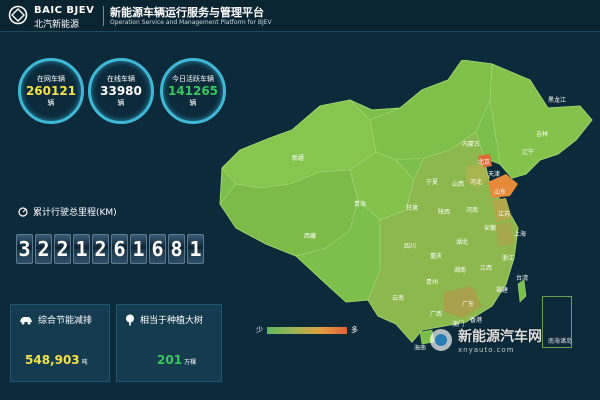 This screenshot has width=600, height=400. Describe the element at coordinates (486, 268) in the screenshot. I see `province-label: 江西` at that location.